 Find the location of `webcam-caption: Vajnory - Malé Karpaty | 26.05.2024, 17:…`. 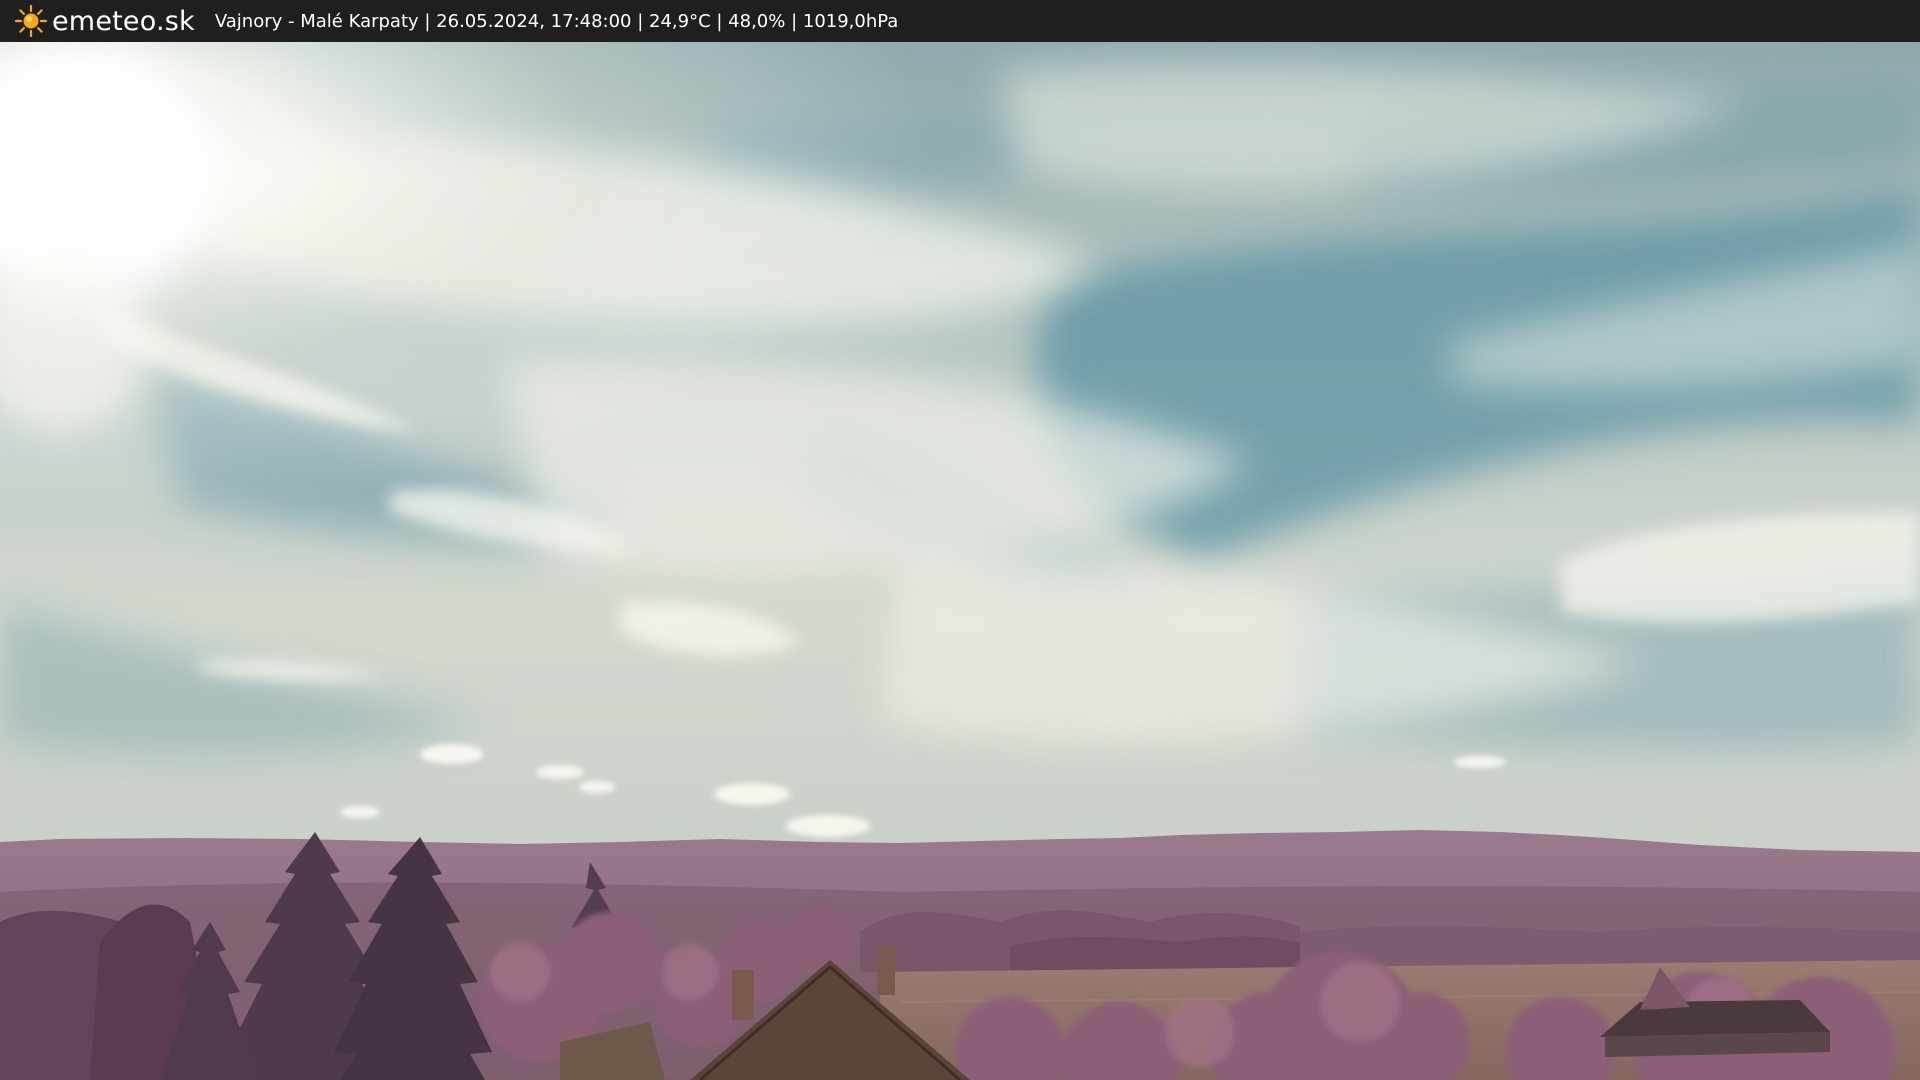

webcam-caption: Vajnory - Malé Karpaty | 26.05.2024, 17:… is located at coordinates (556, 21).